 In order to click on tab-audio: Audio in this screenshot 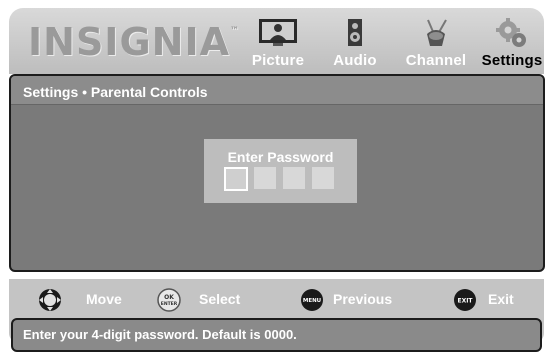, I will do `click(355, 45)`.